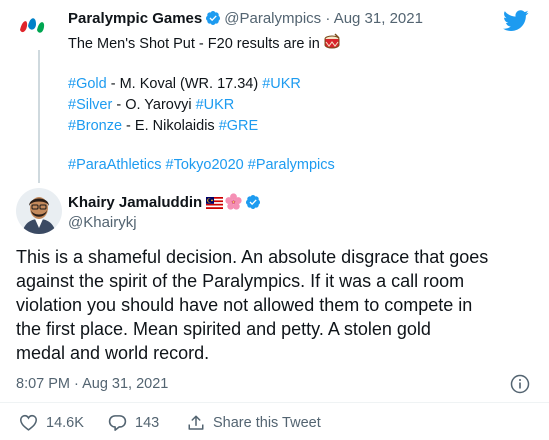  I want to click on main-author-row: Khairy Jamaluddin, so click(166, 203).